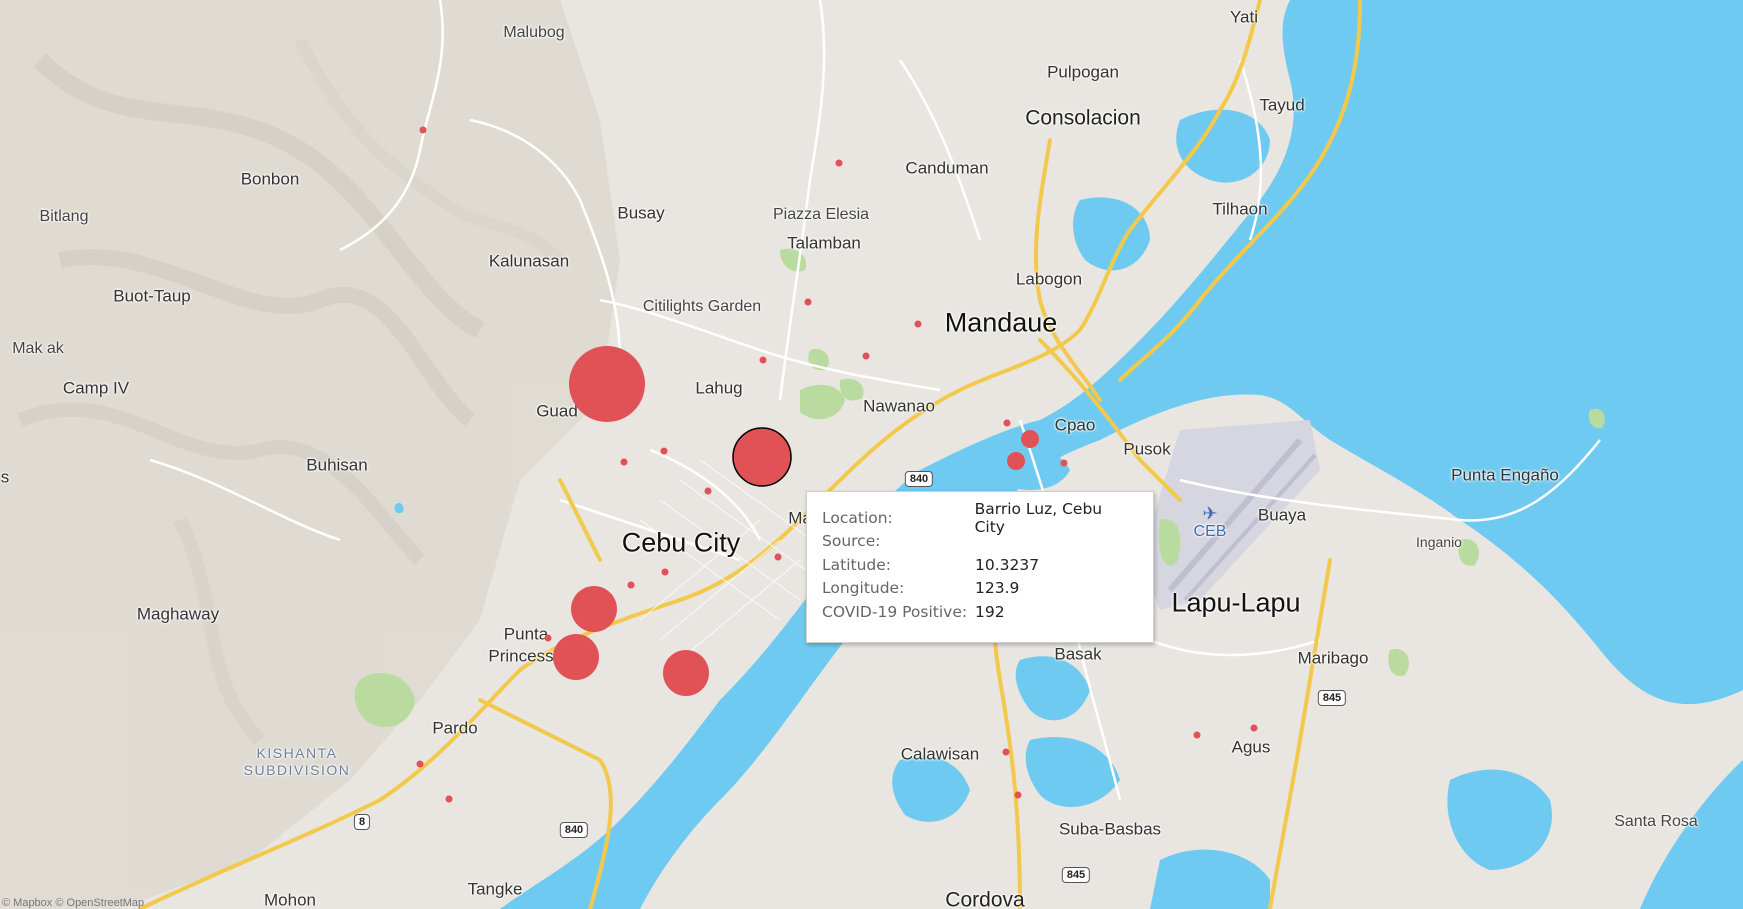  I want to click on tooltip-value: 123.9, so click(997, 588).